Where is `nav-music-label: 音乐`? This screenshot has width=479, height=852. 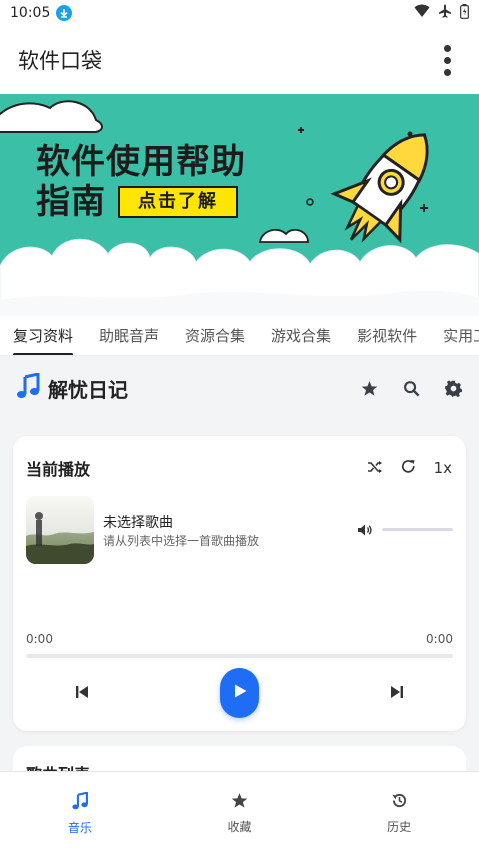 nav-music-label: 音乐 is located at coordinates (79, 828).